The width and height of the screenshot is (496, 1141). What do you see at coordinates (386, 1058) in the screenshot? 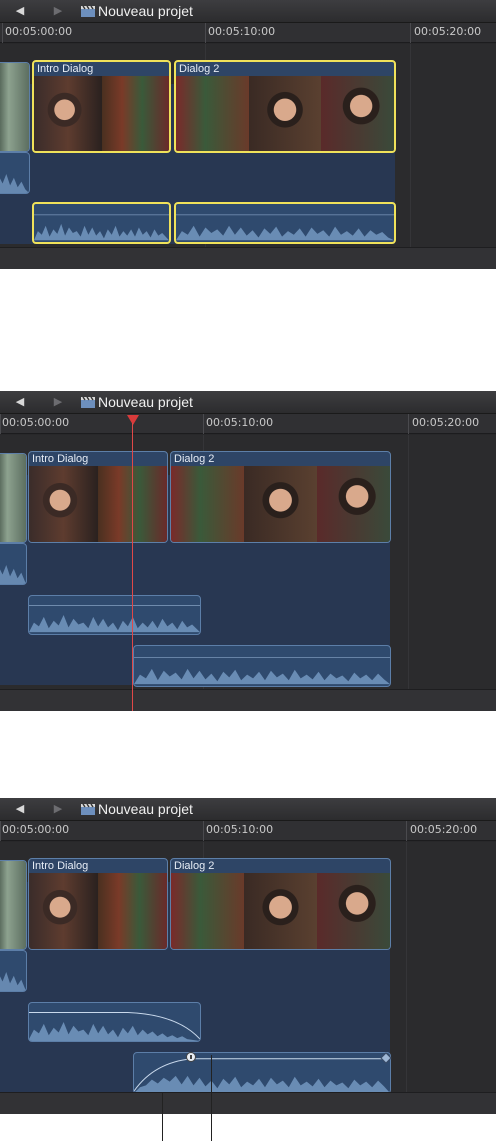
I see `fade-out-handle-icon` at bounding box center [386, 1058].